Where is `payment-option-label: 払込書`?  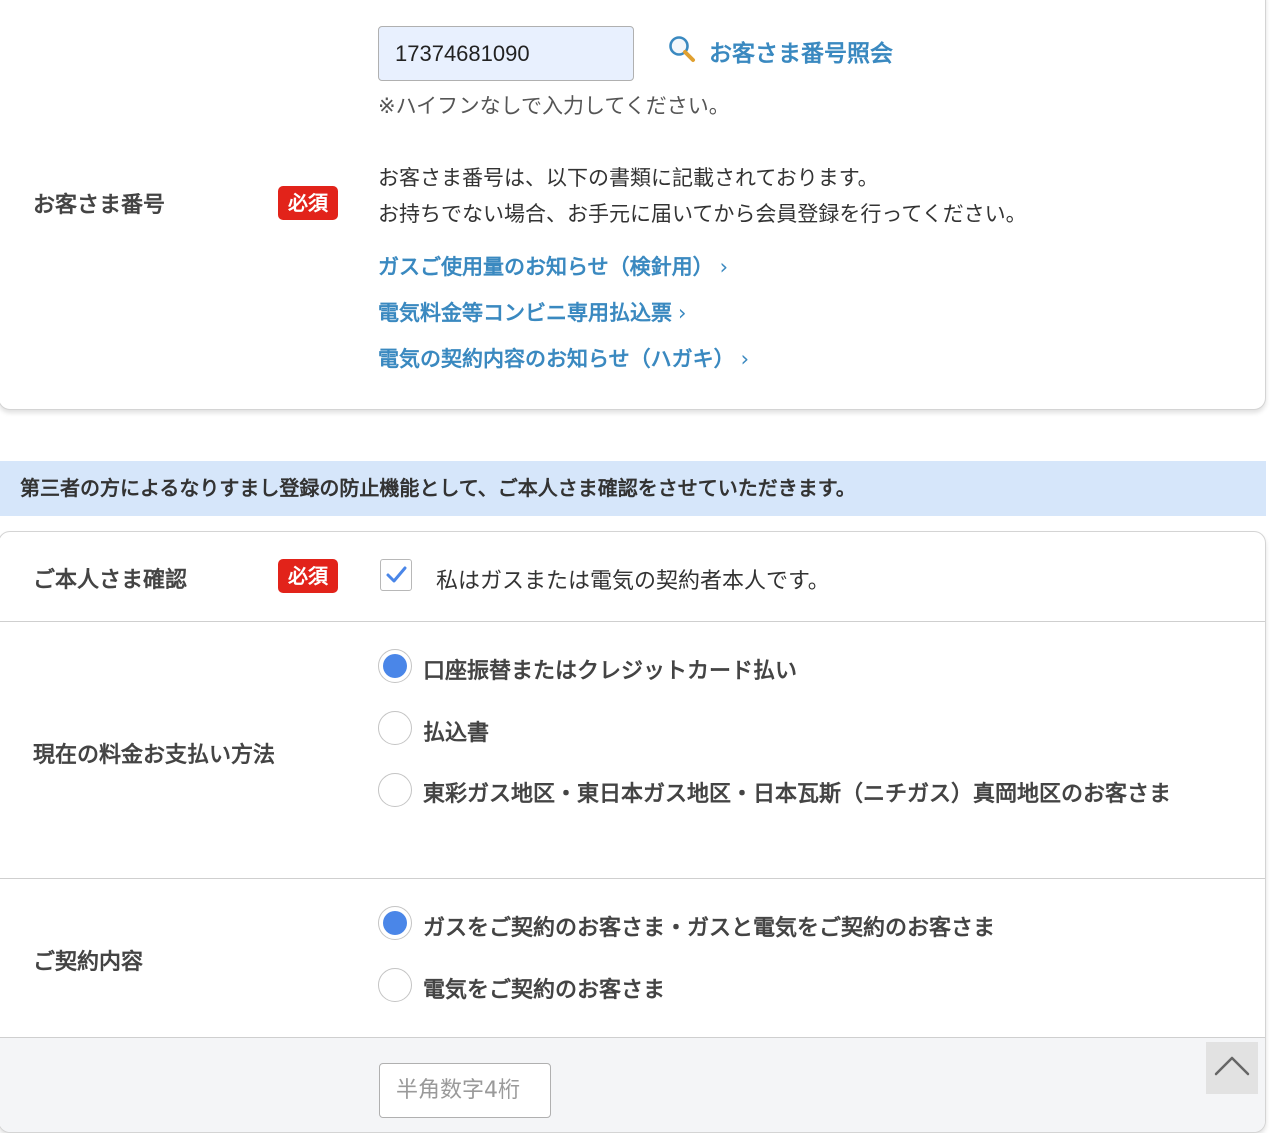
payment-option-label: 払込書 is located at coordinates (456, 733).